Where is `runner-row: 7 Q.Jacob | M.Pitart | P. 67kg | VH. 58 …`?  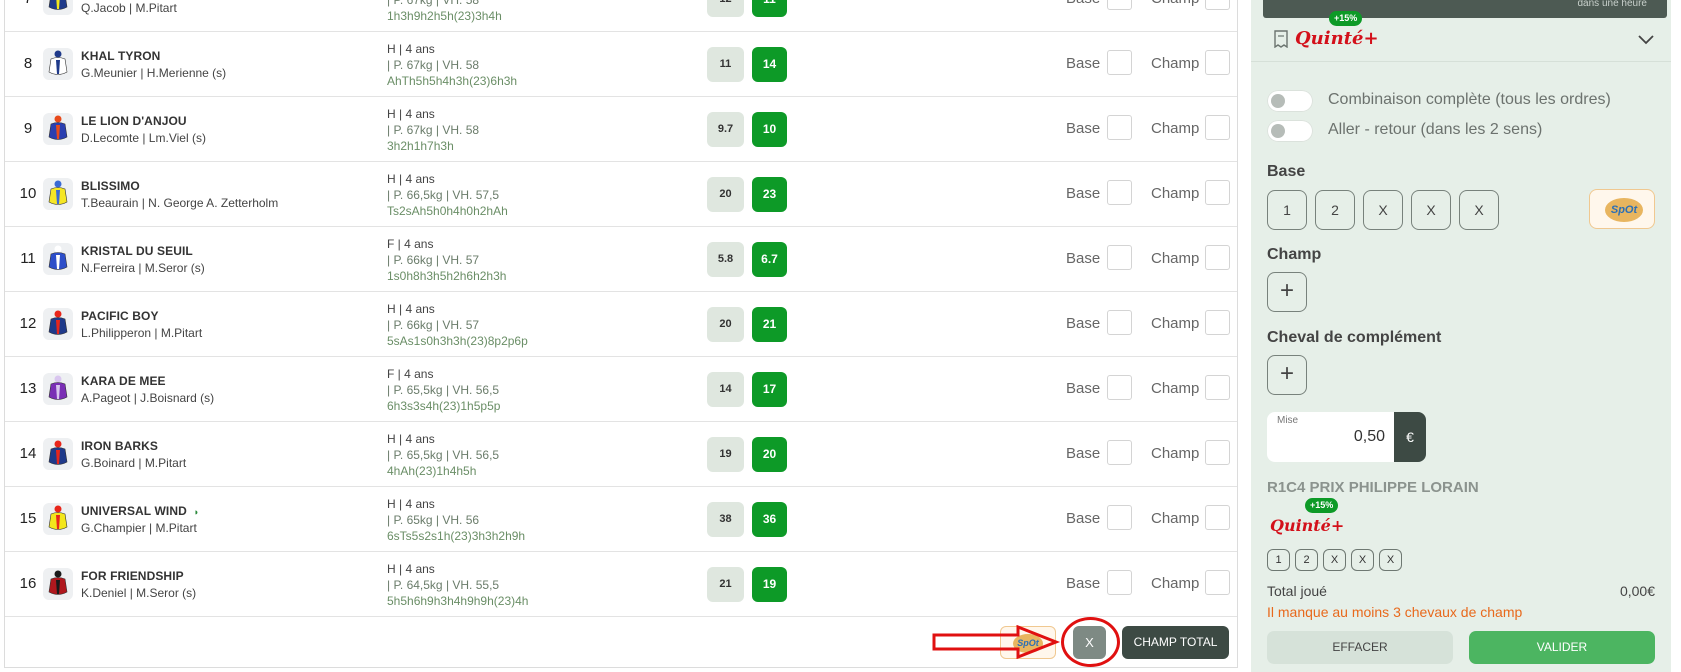
runner-row: 7 Q.Jacob | M.Pitart | P. 67kg | VH. 58 … is located at coordinates (621, 16).